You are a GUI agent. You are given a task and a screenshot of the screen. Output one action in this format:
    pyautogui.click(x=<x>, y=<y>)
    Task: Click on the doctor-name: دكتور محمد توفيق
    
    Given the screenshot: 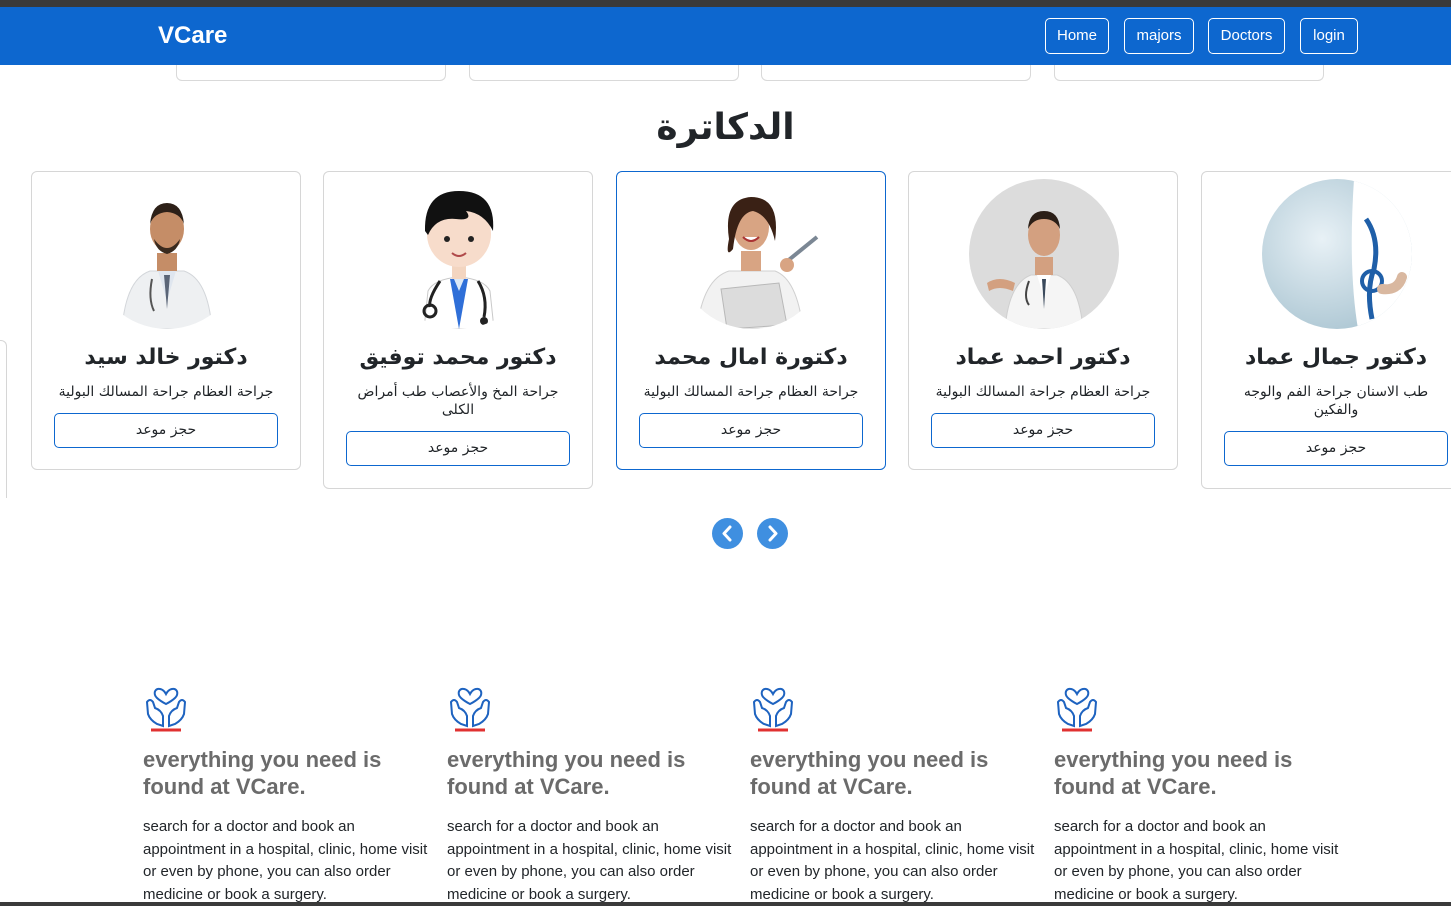 What is the action you would take?
    pyautogui.click(x=458, y=357)
    